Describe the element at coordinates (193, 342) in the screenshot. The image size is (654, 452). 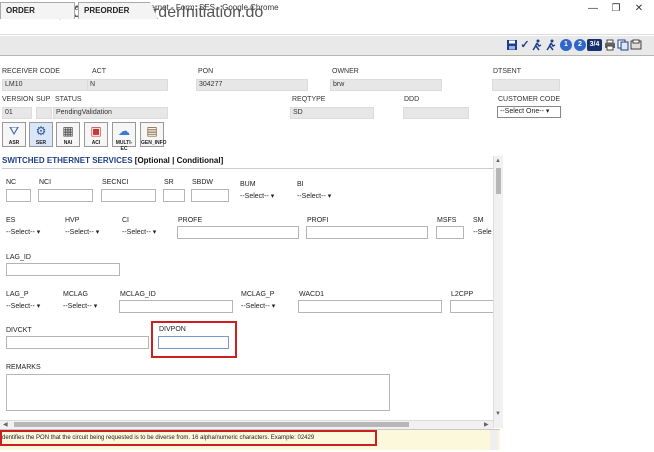
I see `divpon-input` at that location.